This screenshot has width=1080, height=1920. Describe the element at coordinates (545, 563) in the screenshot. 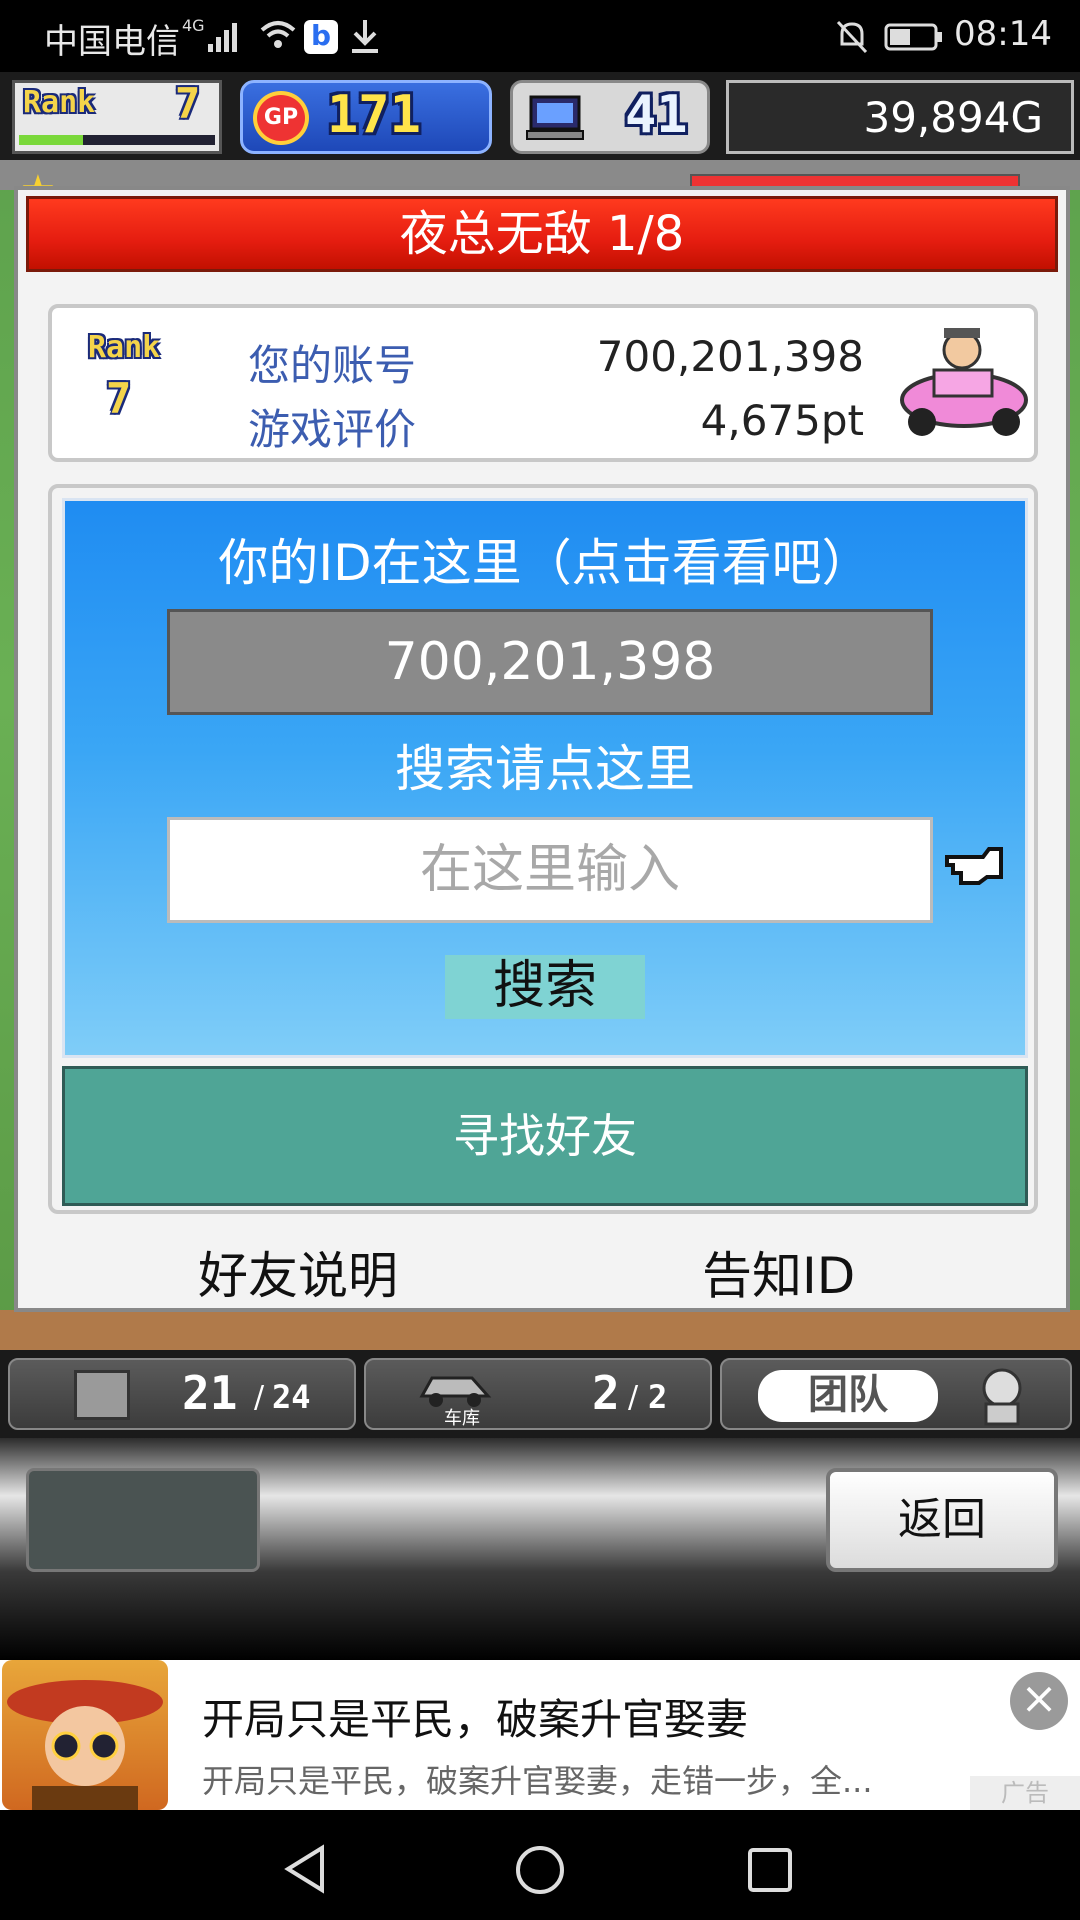

I see `id-prompt: 你的ID在这里（点击看看吧）` at that location.